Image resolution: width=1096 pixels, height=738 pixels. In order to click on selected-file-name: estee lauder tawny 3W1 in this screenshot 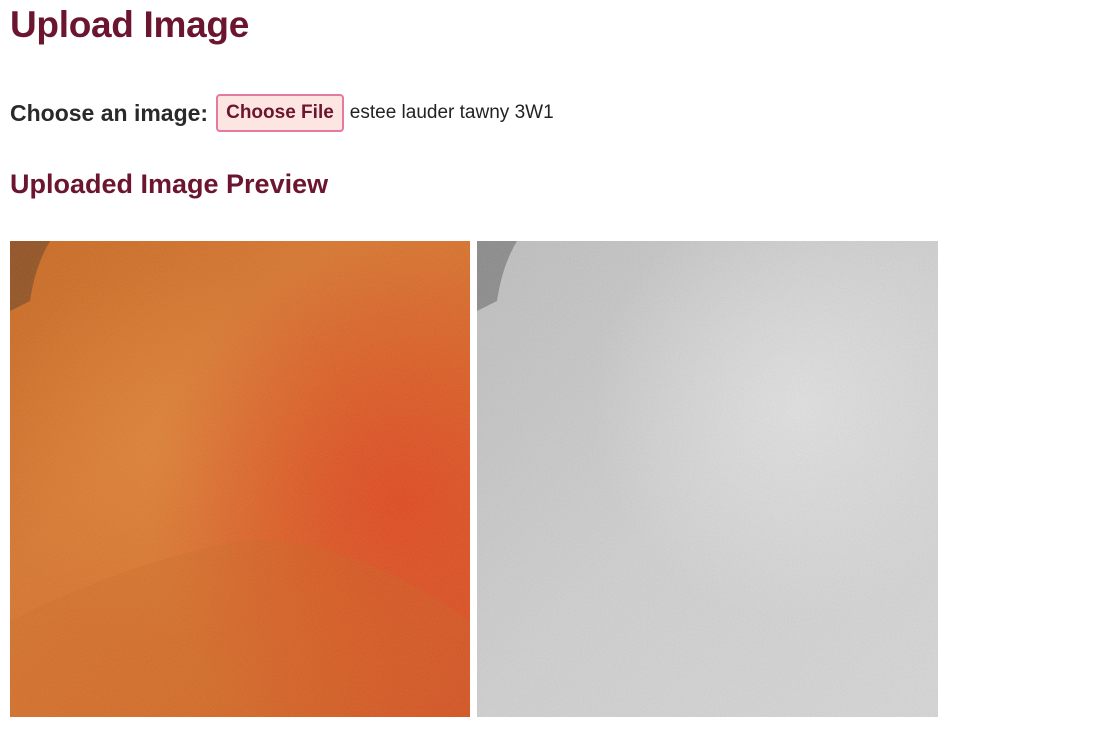, I will do `click(451, 112)`.